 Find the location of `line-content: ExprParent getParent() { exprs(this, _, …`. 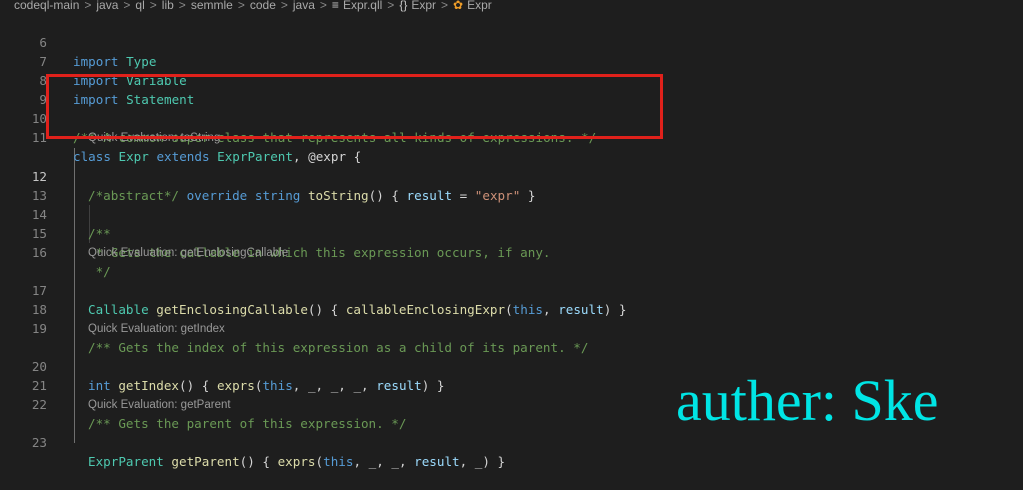

line-content: ExprParent getParent() { exprs(this, _, … is located at coordinates (296, 461).